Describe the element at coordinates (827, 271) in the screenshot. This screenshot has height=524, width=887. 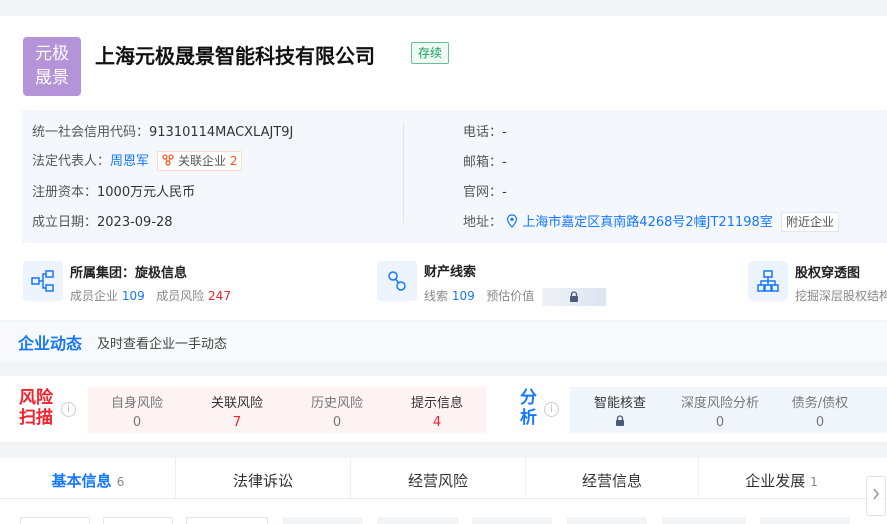
I see `equity-title: 股权穿透图` at that location.